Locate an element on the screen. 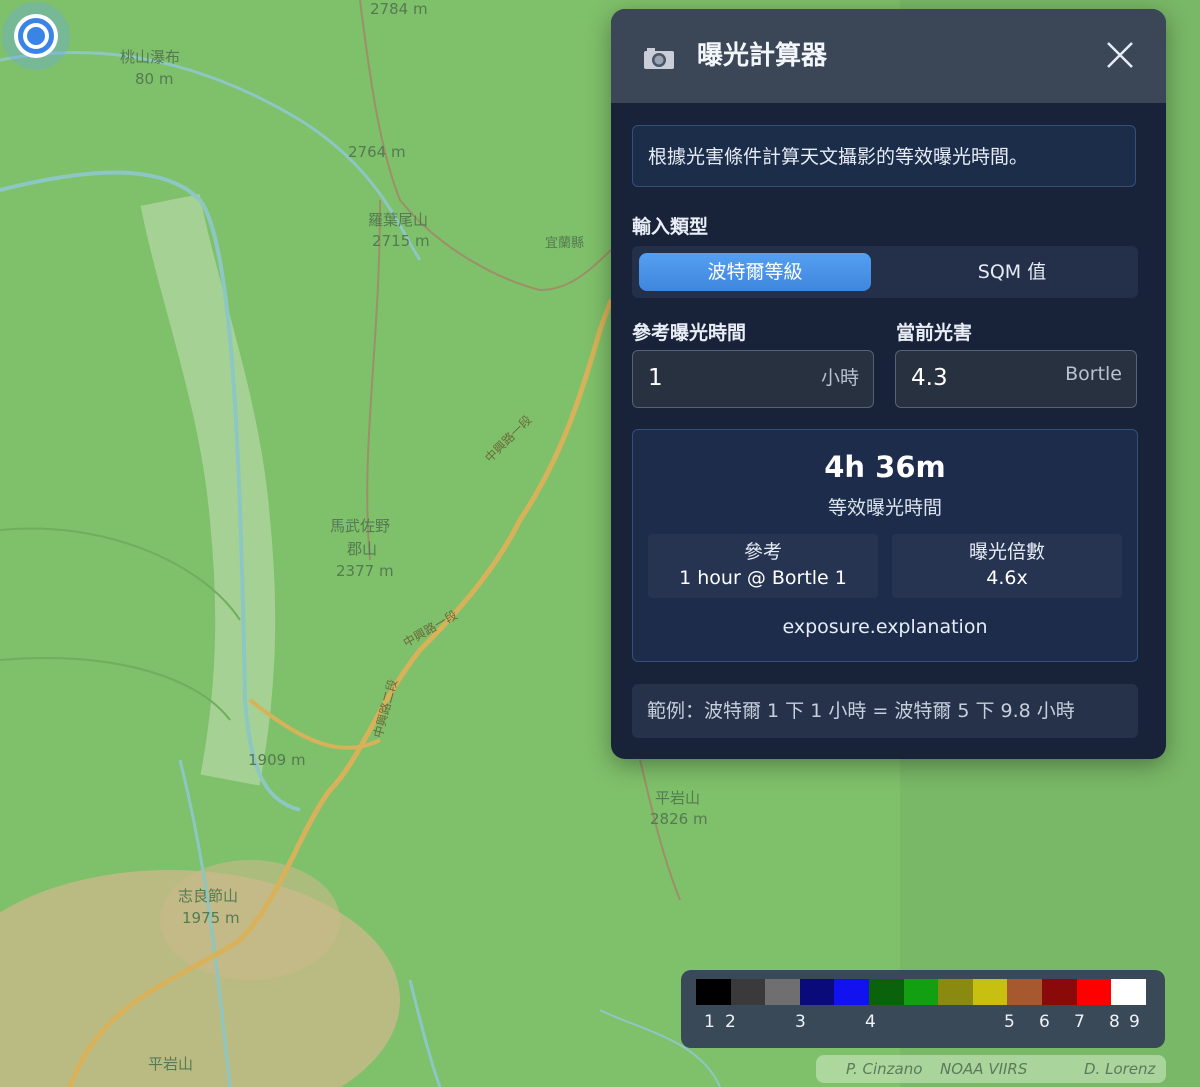  current-light-input is located at coordinates (986, 378).